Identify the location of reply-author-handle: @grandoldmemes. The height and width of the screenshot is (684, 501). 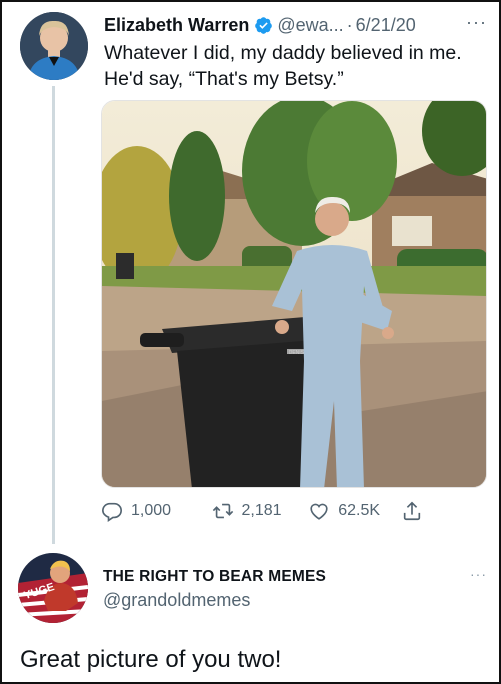
(176, 600).